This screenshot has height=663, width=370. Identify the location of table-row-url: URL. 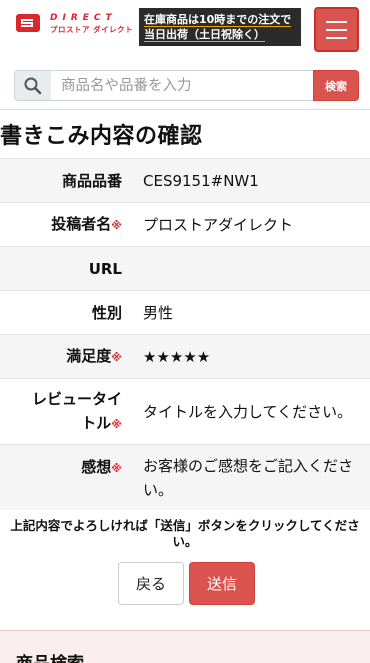
(185, 268).